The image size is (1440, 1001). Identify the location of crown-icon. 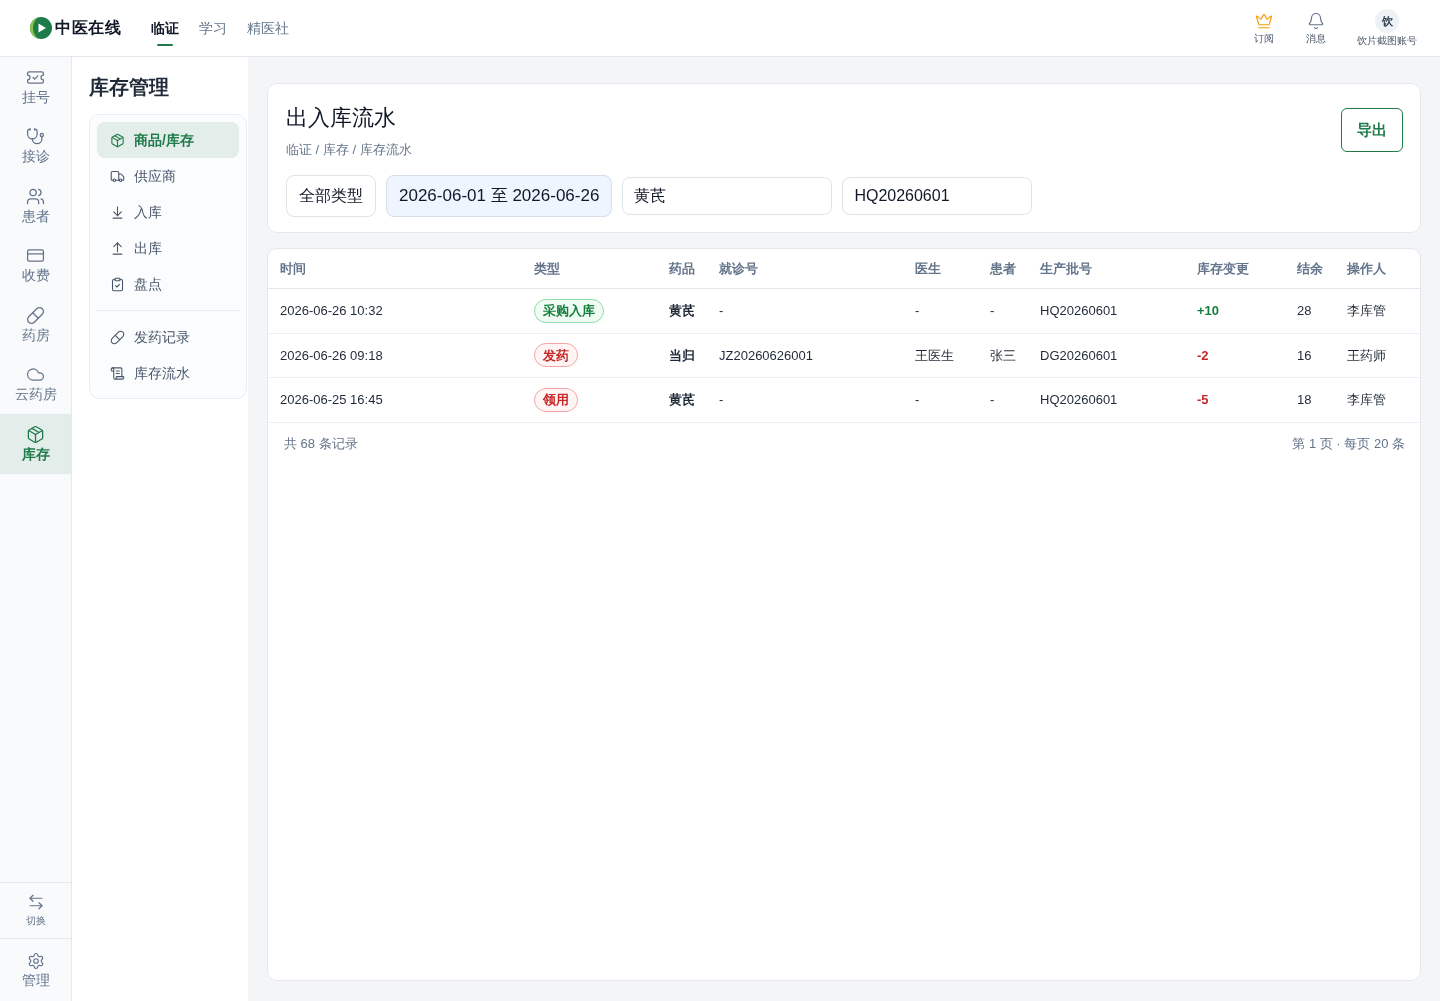
(1264, 20).